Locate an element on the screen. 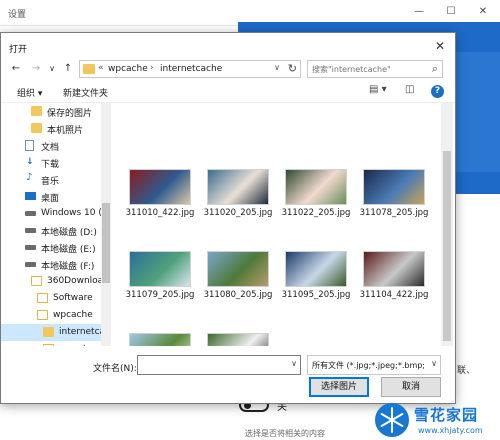 The image size is (500, 440). sidebar-item-label: 下载 is located at coordinates (50, 165).